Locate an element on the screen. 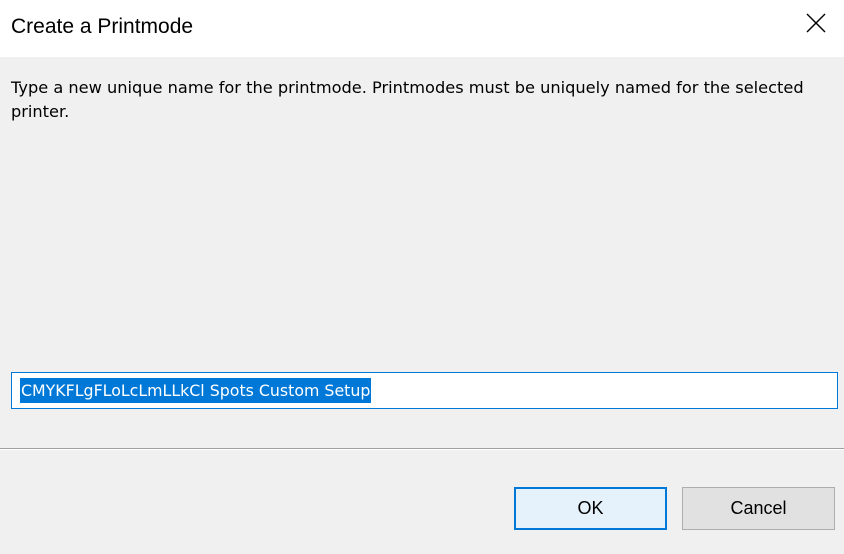 The image size is (844, 554). close-icon is located at coordinates (816, 23).